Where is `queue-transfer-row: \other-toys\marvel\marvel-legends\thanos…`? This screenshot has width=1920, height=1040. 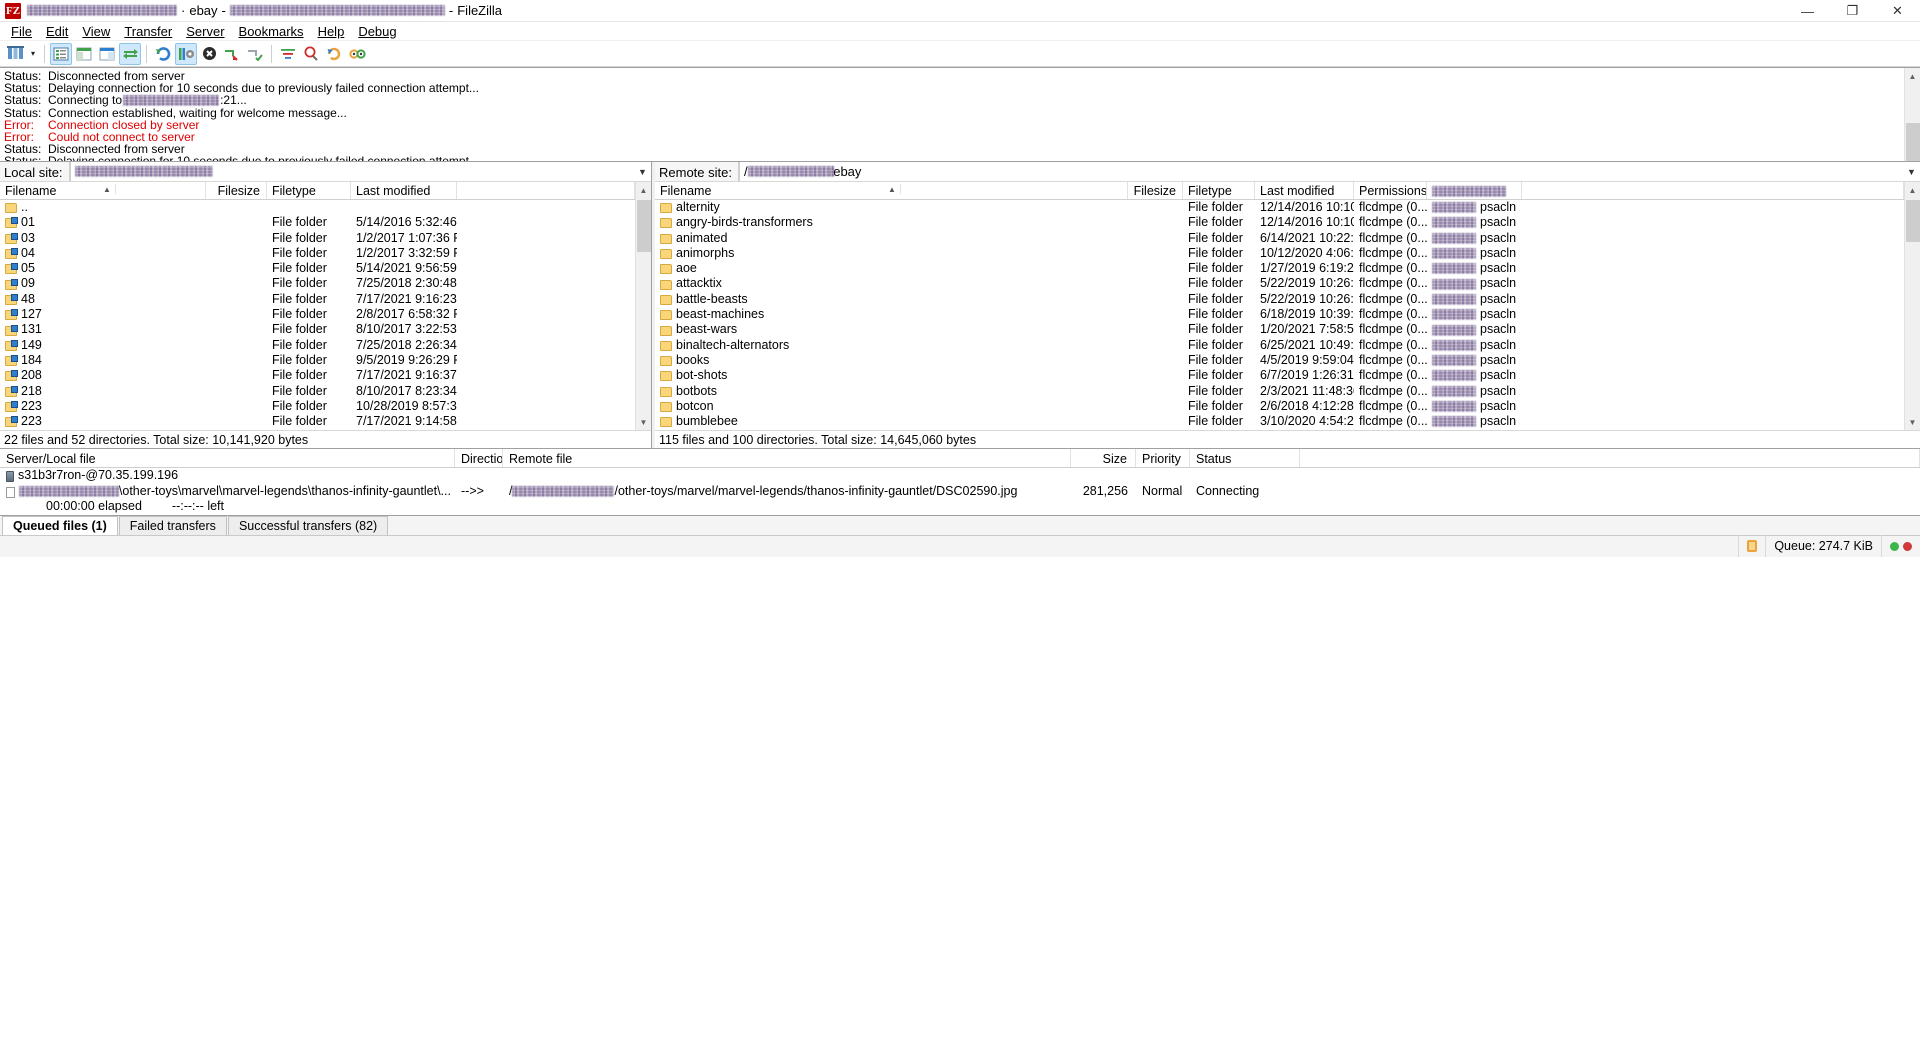 queue-transfer-row: \other-toys\marvel\marvel-legends\thanos… is located at coordinates (960, 492).